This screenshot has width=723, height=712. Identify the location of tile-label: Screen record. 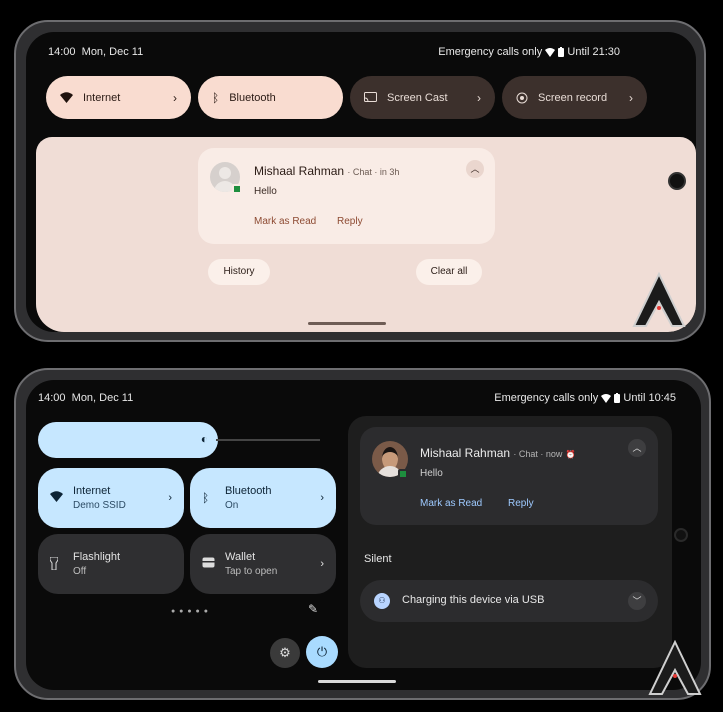
(573, 97).